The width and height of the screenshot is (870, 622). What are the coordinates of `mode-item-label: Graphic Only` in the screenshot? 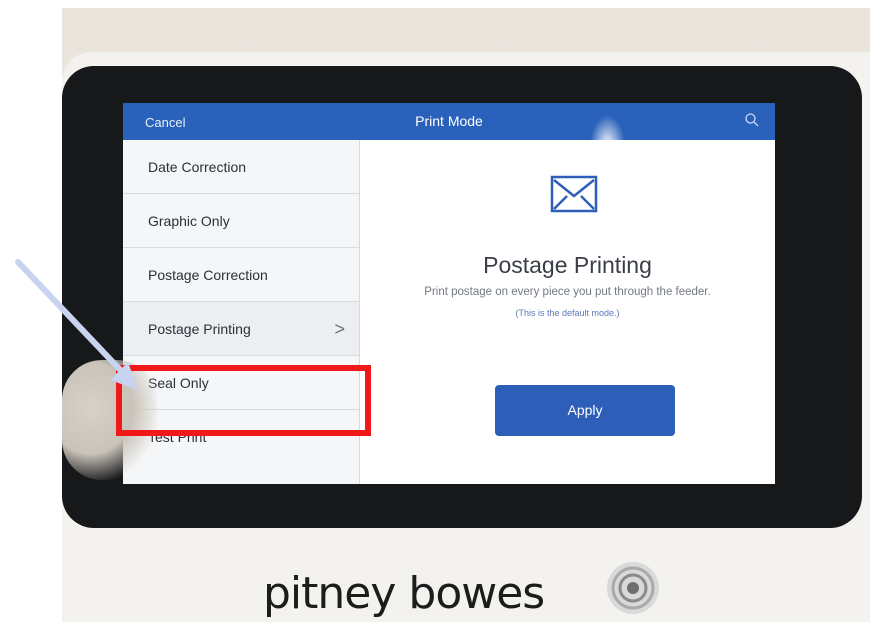 It's located at (189, 221).